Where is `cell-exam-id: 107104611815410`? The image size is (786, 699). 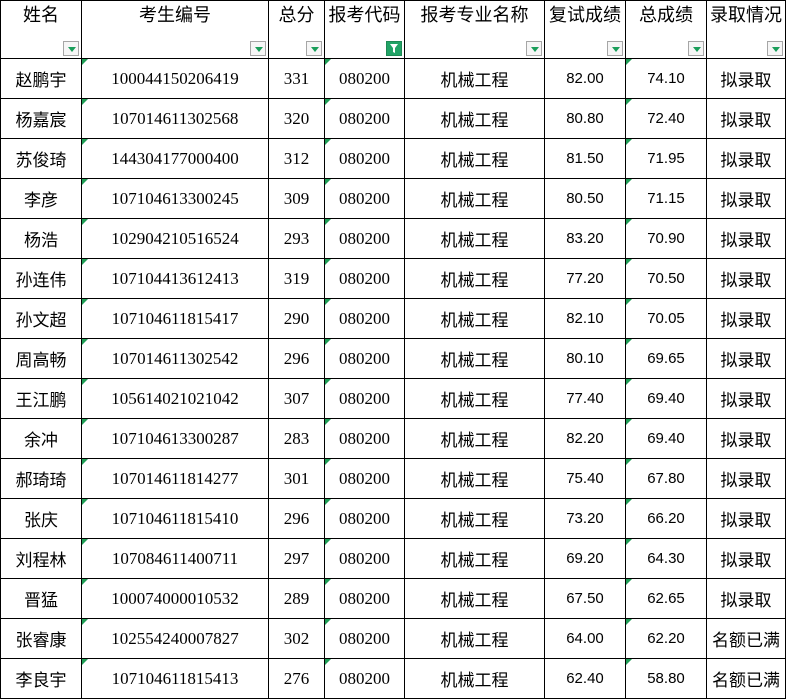
cell-exam-id: 107104611815410 is located at coordinates (175, 518).